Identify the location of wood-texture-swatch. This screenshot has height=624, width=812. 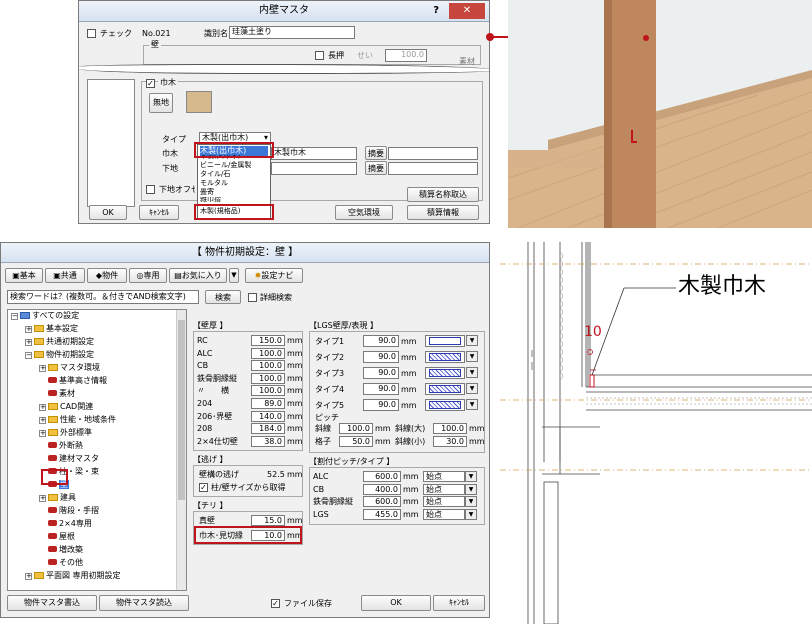
(199, 102).